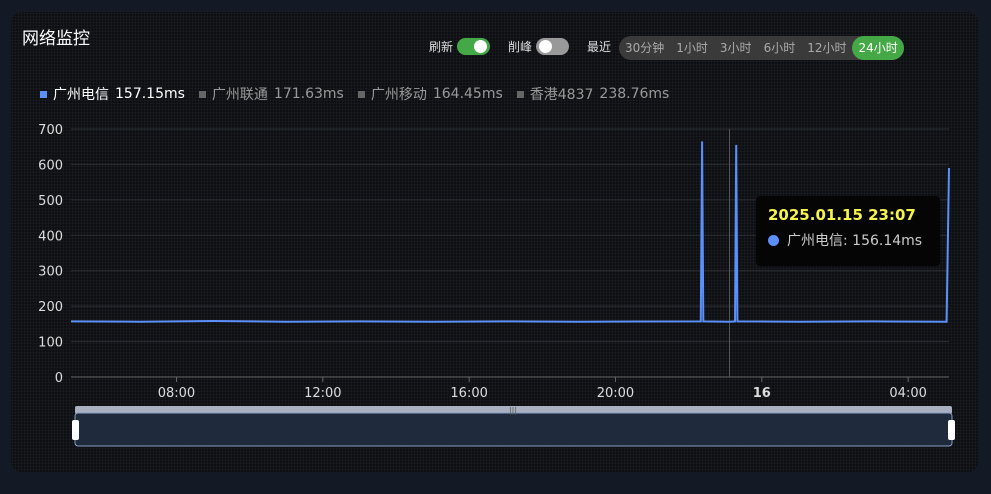  I want to click on slider-grip-icon: |||, so click(513, 410).